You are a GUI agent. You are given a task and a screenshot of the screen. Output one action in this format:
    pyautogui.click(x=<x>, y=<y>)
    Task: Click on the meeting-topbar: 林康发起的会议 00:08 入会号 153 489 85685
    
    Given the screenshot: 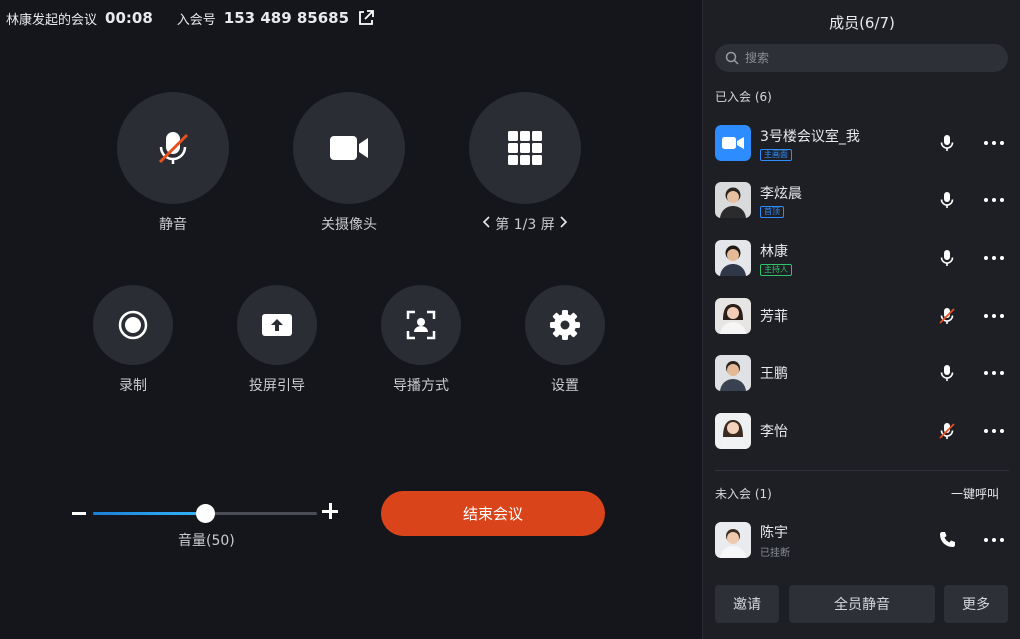 What is the action you would take?
    pyautogui.click(x=190, y=18)
    